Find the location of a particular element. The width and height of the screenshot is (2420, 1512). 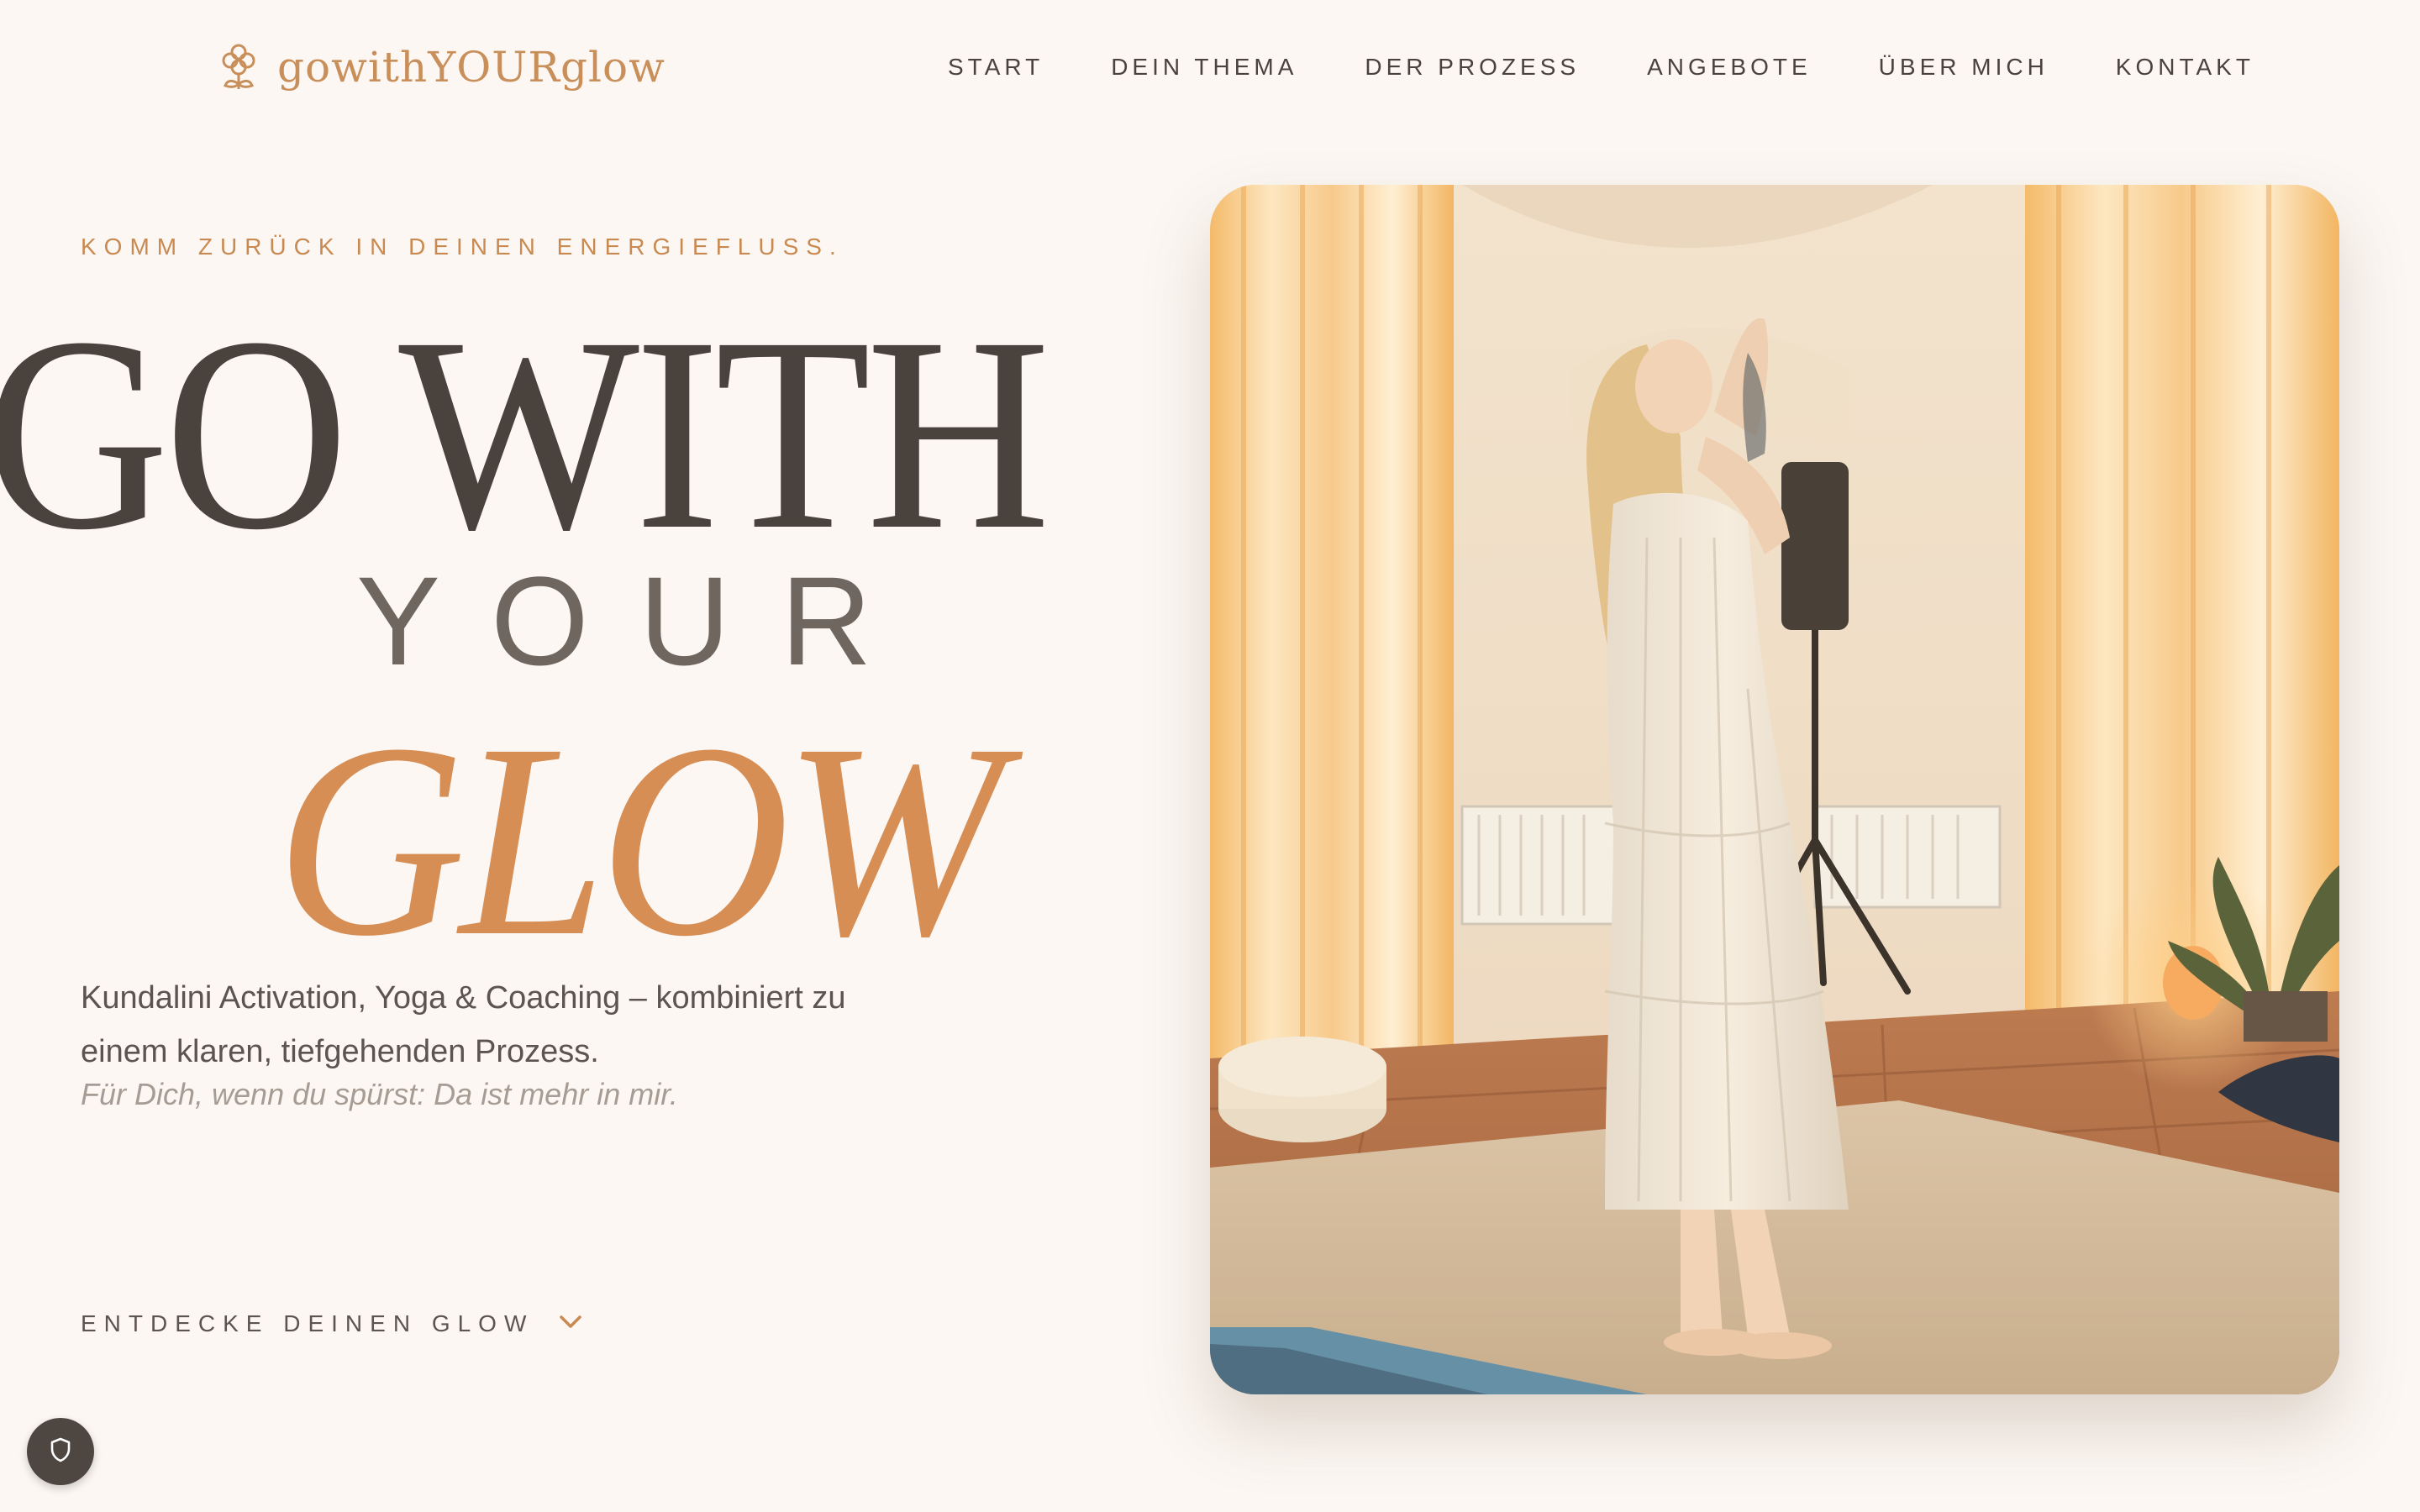

nav-item-dein-thema: DEIN THEMA is located at coordinates (1204, 67).